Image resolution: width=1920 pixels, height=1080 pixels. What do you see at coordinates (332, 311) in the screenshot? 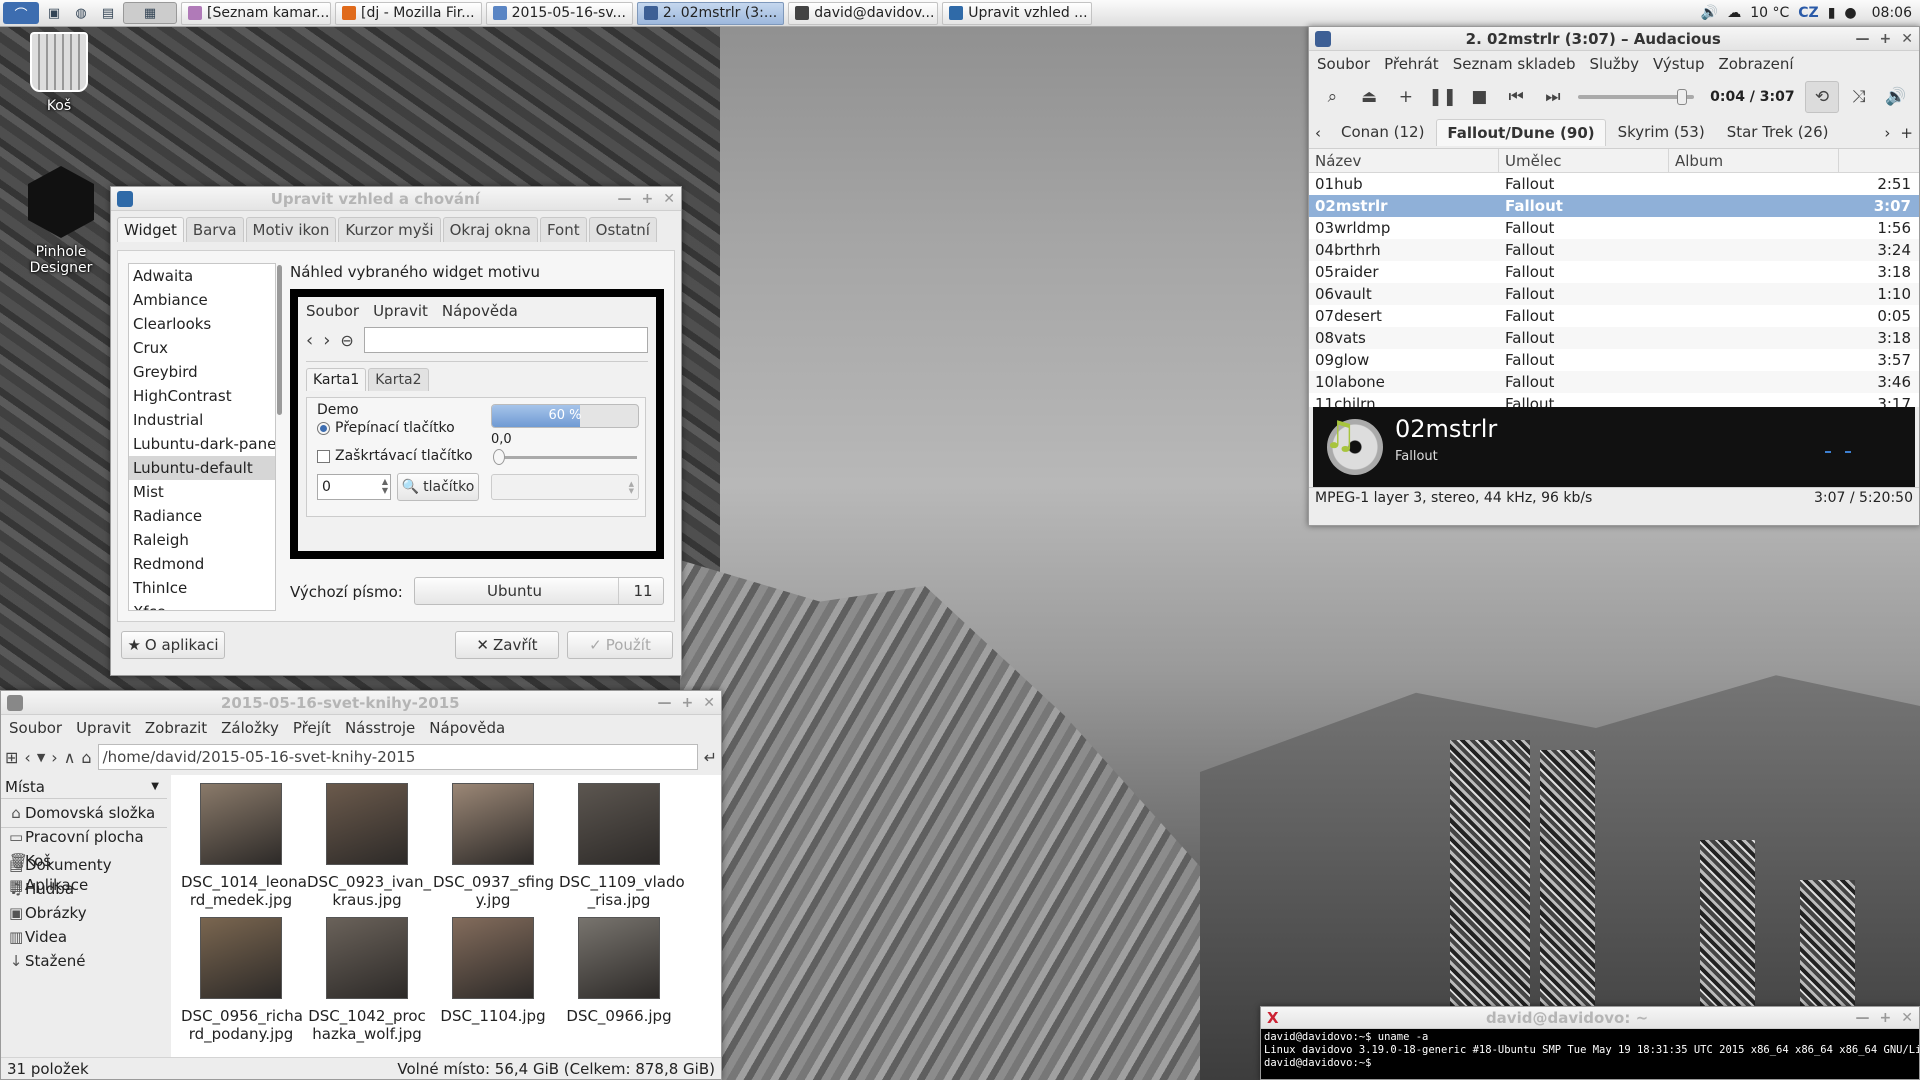
I see `preview-menu-item: Soubor` at bounding box center [332, 311].